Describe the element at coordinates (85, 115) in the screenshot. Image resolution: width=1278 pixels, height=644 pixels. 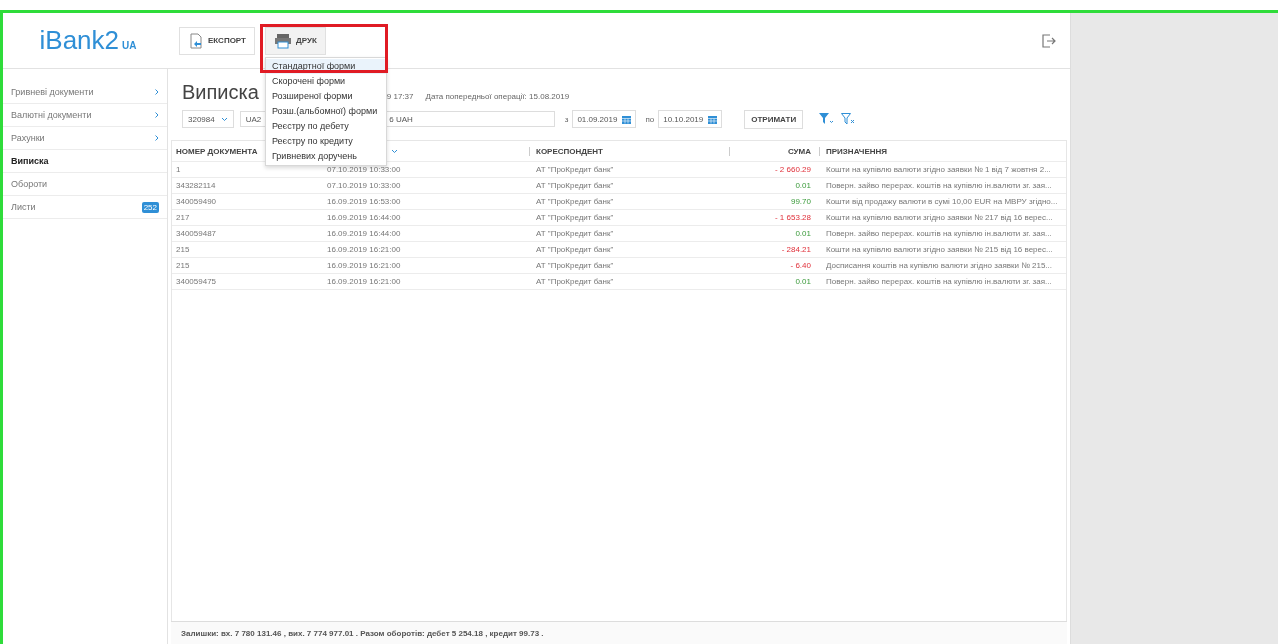
I see `sidebar-item: Валютні документи` at that location.